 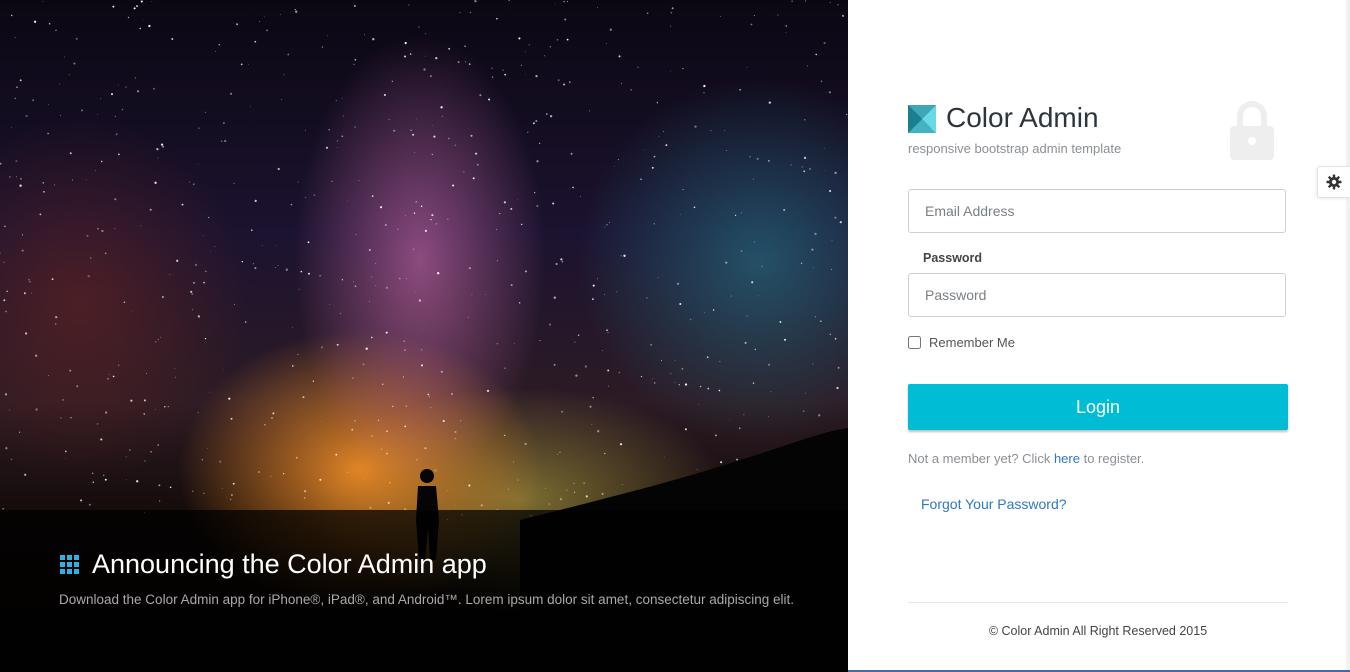 I want to click on apps-grid-icon, so click(x=70, y=564).